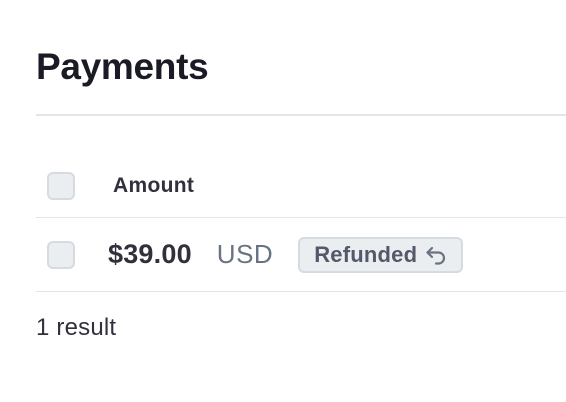  What do you see at coordinates (366, 254) in the screenshot?
I see `status-label: Refunded` at bounding box center [366, 254].